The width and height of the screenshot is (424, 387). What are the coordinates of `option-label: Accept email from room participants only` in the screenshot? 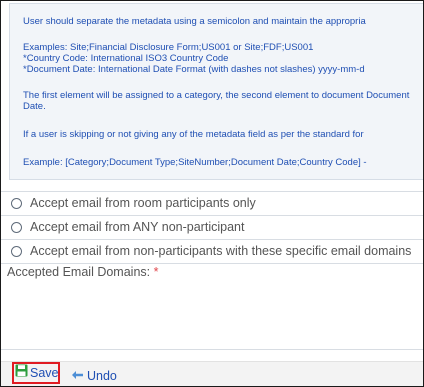 It's located at (143, 203).